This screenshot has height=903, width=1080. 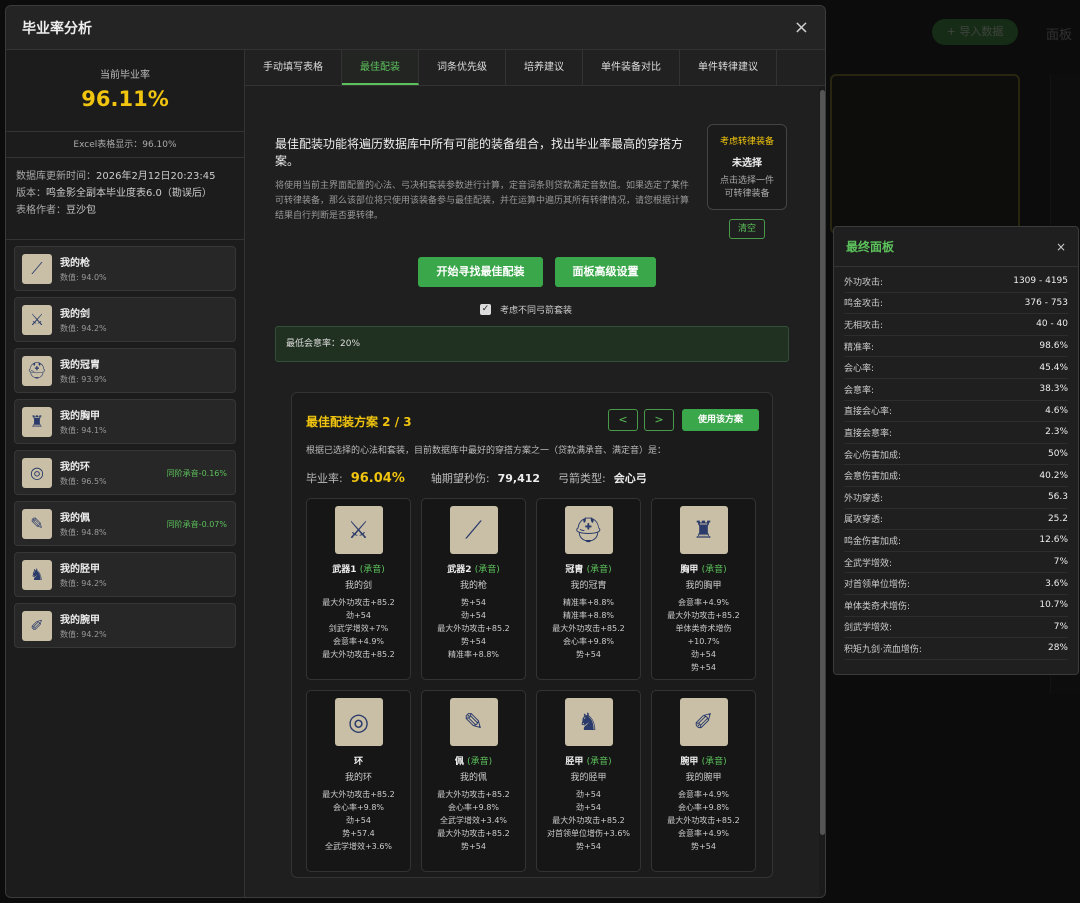 I want to click on panel-row: 单体类奇术增伤: 10.7%, so click(x=956, y=606).